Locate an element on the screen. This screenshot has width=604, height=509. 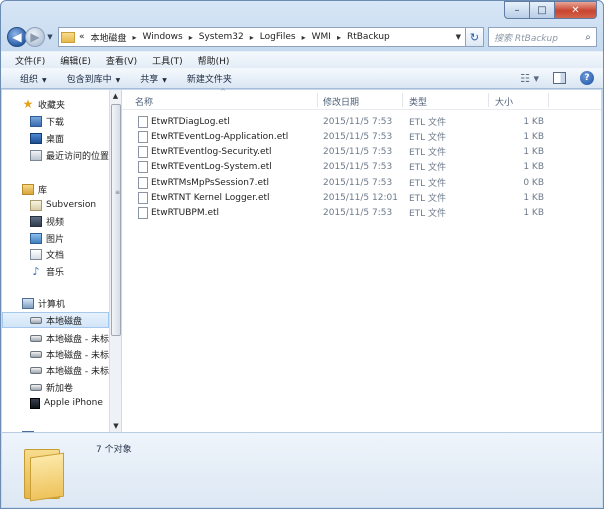
column-type: 类型 is located at coordinates (418, 101).